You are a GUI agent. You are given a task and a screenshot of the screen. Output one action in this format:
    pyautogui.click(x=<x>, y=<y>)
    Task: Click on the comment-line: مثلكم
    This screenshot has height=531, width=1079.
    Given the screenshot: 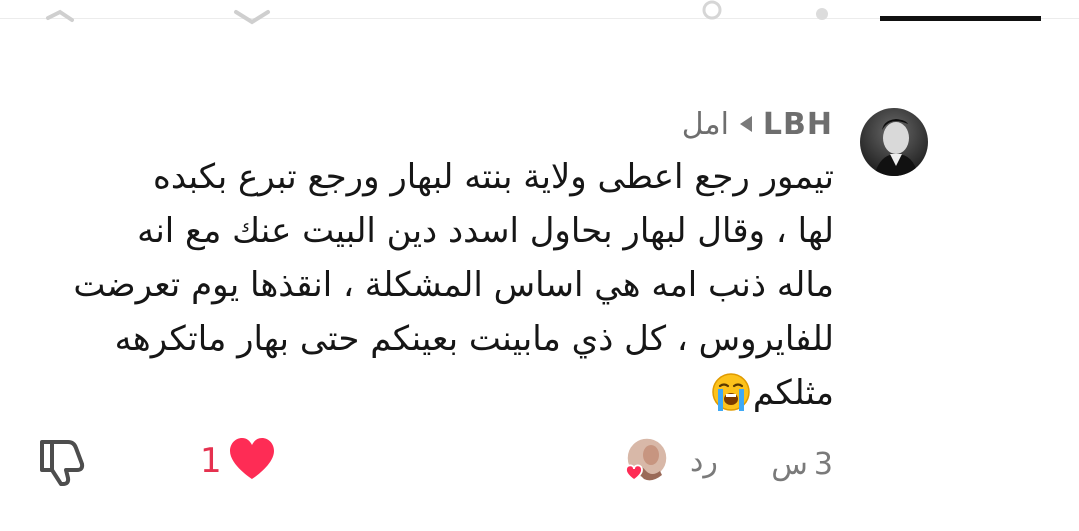 What is the action you would take?
    pyautogui.click(x=793, y=393)
    